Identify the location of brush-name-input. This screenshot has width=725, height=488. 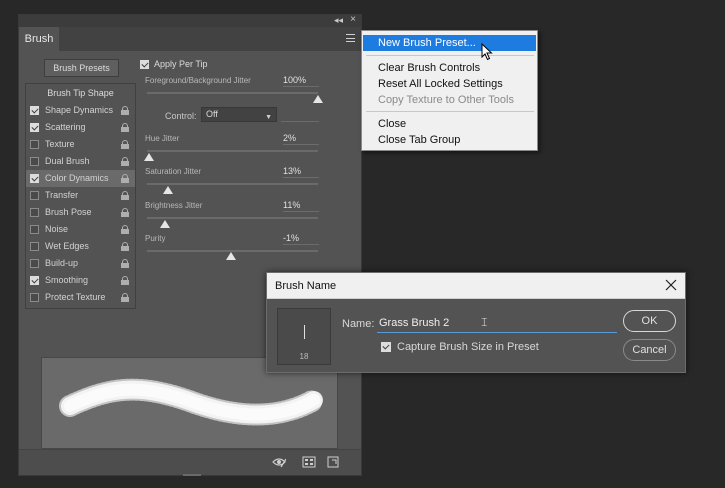
(497, 323).